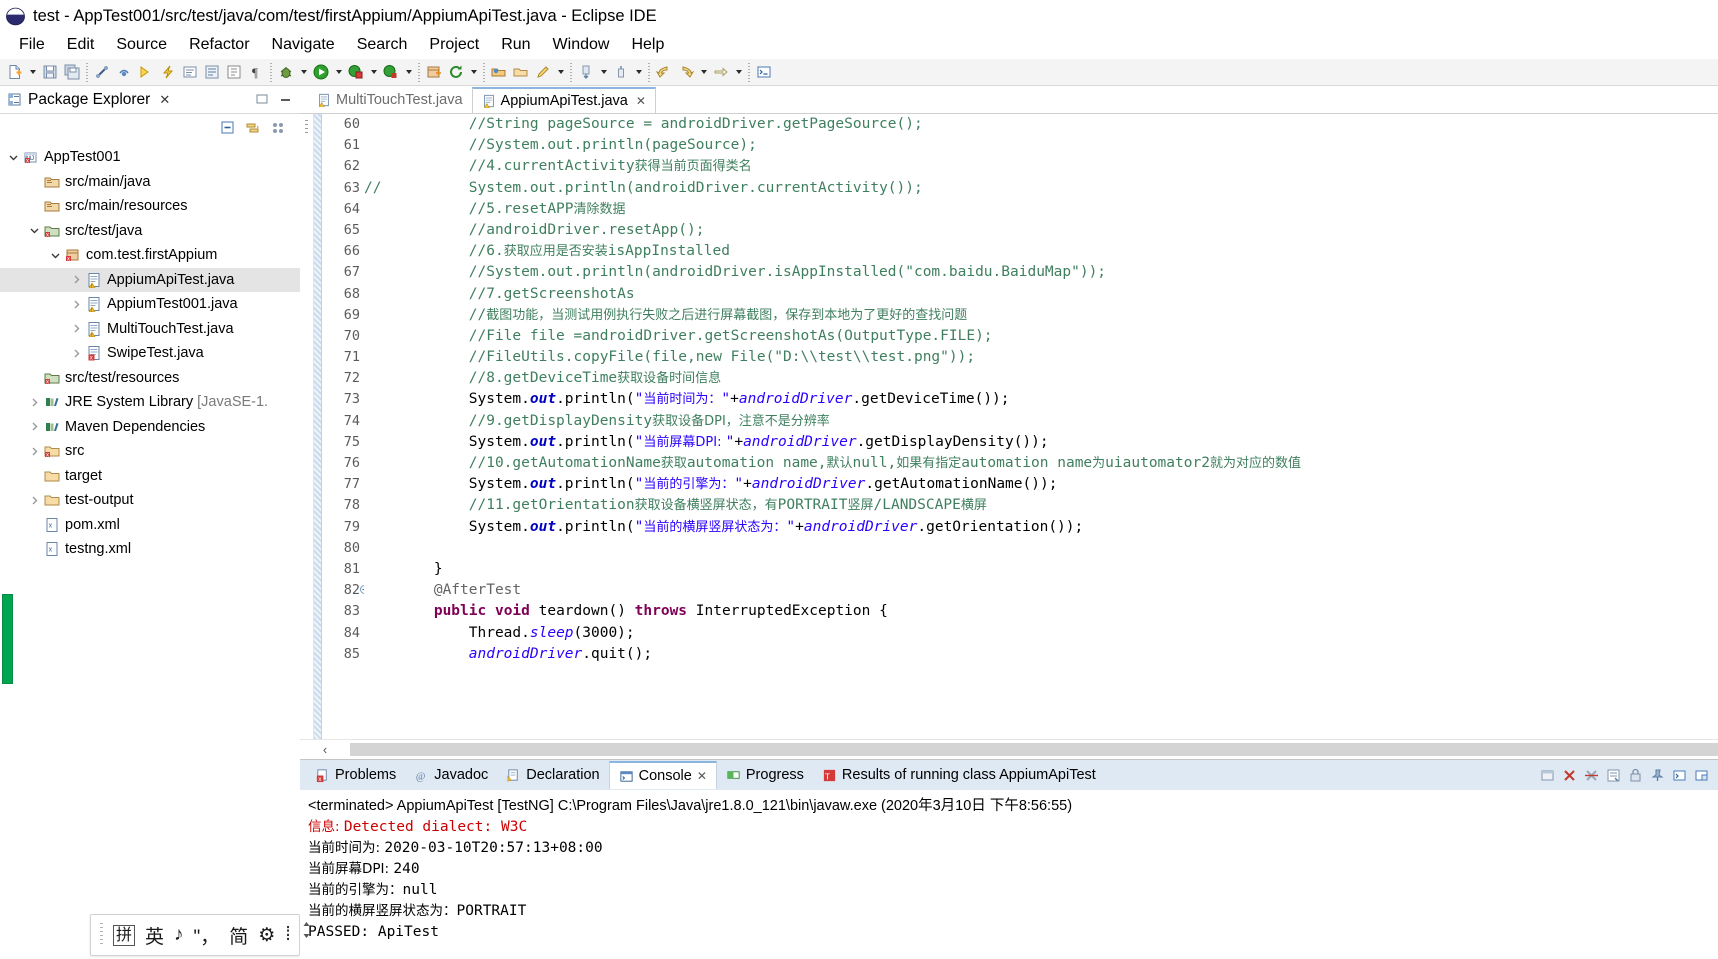 The height and width of the screenshot is (959, 1718). I want to click on console-tab-results: T Results of running class AppiumApiTest, so click(959, 775).